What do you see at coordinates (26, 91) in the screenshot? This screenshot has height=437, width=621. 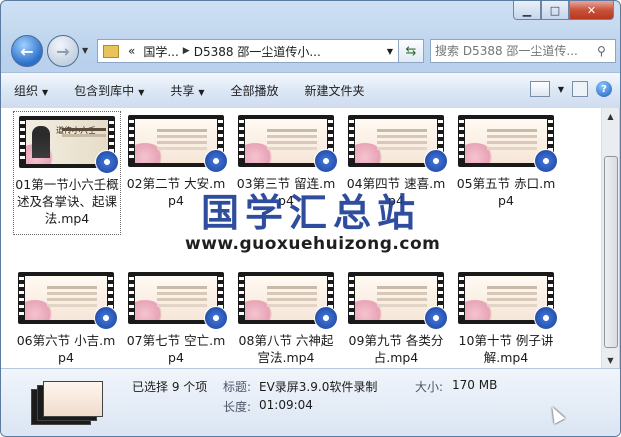 I see `organize-label: 组织` at bounding box center [26, 91].